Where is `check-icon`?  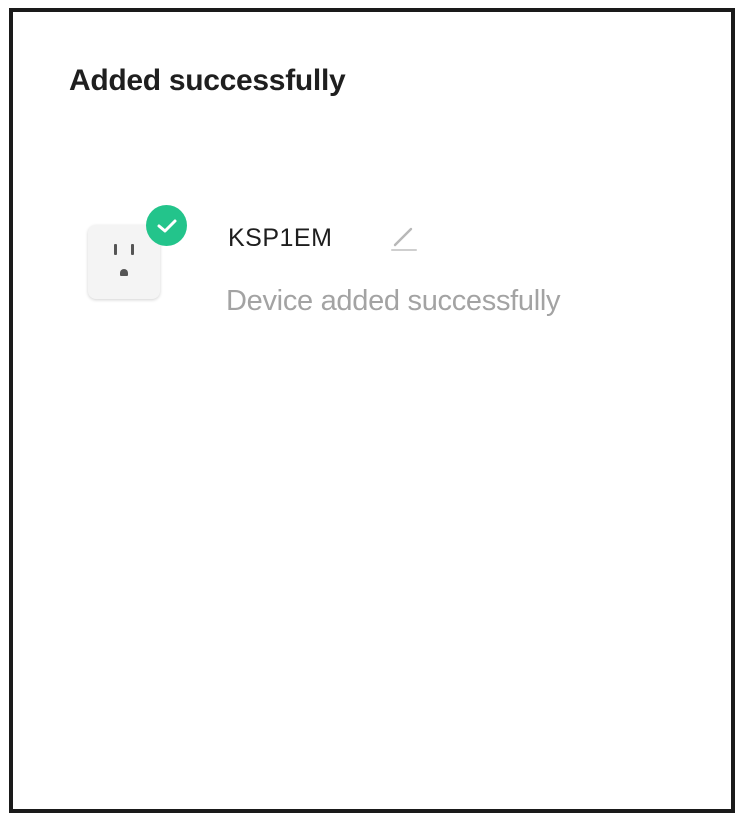 check-icon is located at coordinates (166, 225).